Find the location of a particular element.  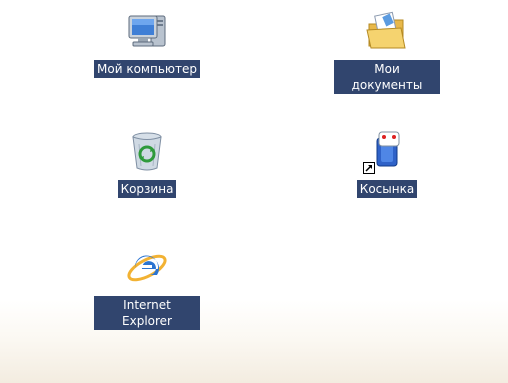

icon-label: Корзина is located at coordinates (147, 189).